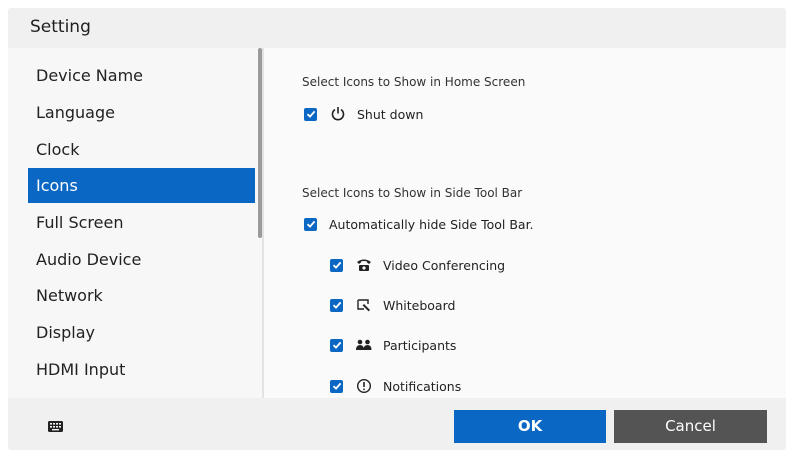 Image resolution: width=795 pixels, height=454 pixels. What do you see at coordinates (364, 386) in the screenshot?
I see `notification-icon` at bounding box center [364, 386].